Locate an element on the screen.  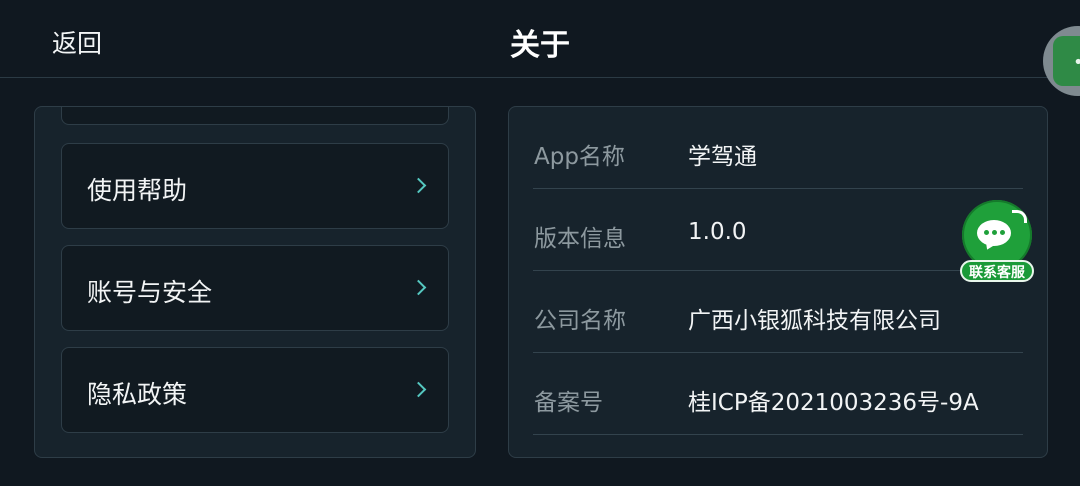
info-row-version: 版本信息 1.0.0 is located at coordinates (778, 230).